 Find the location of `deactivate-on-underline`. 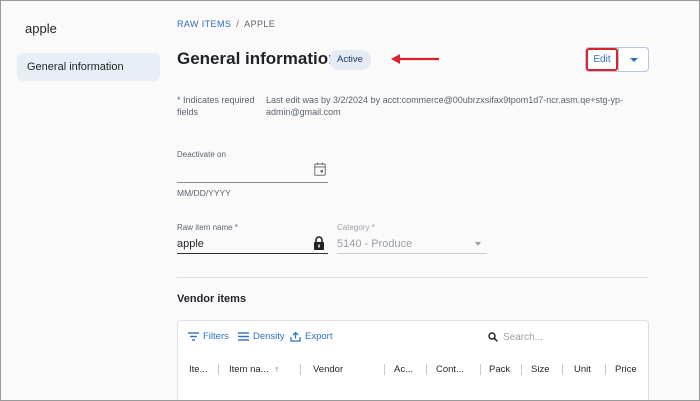

deactivate-on-underline is located at coordinates (252, 182).